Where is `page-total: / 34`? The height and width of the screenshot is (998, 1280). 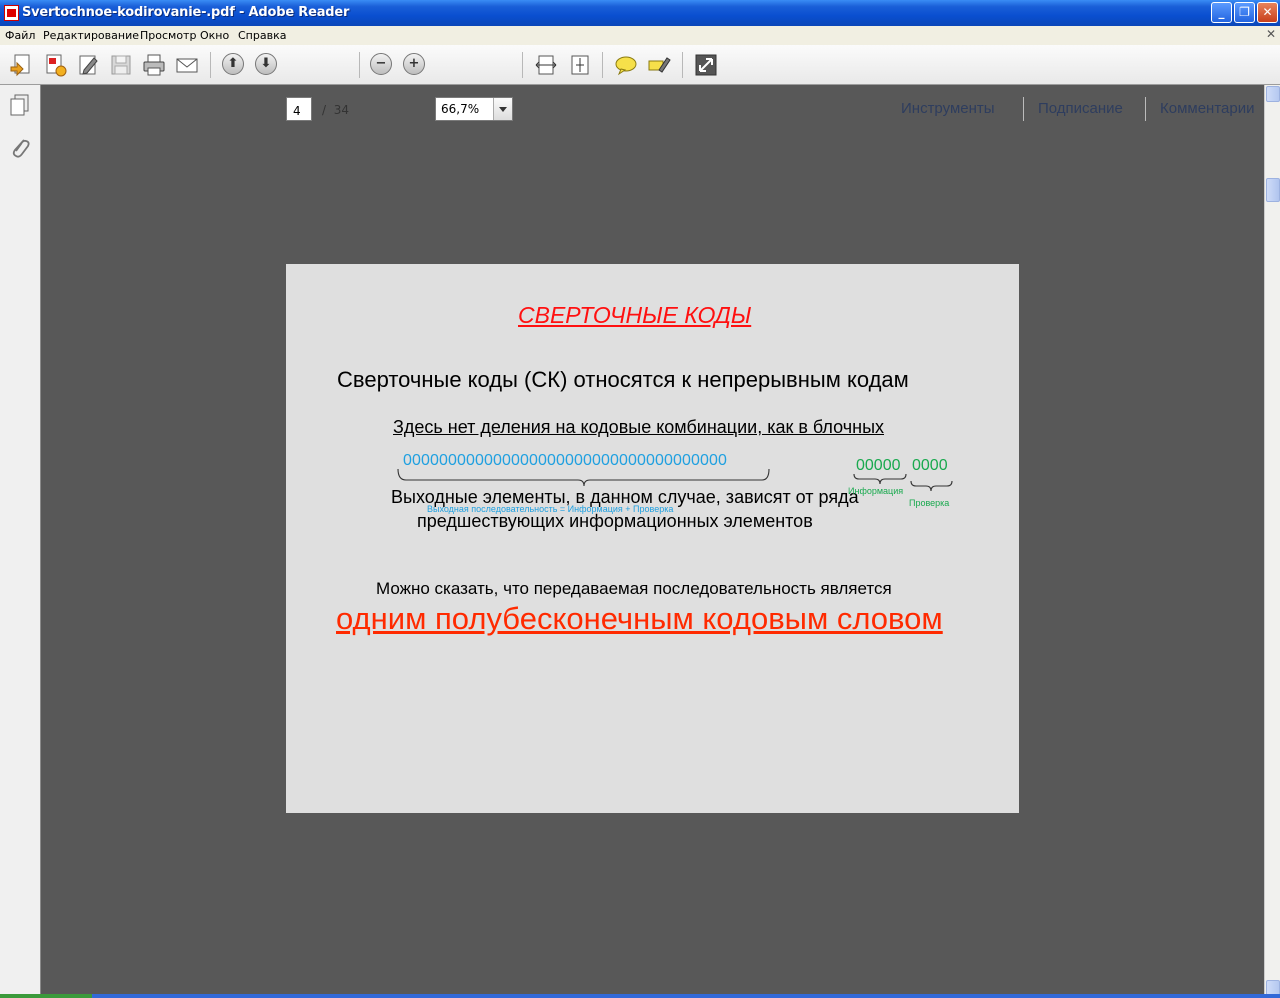 page-total: / 34 is located at coordinates (335, 110).